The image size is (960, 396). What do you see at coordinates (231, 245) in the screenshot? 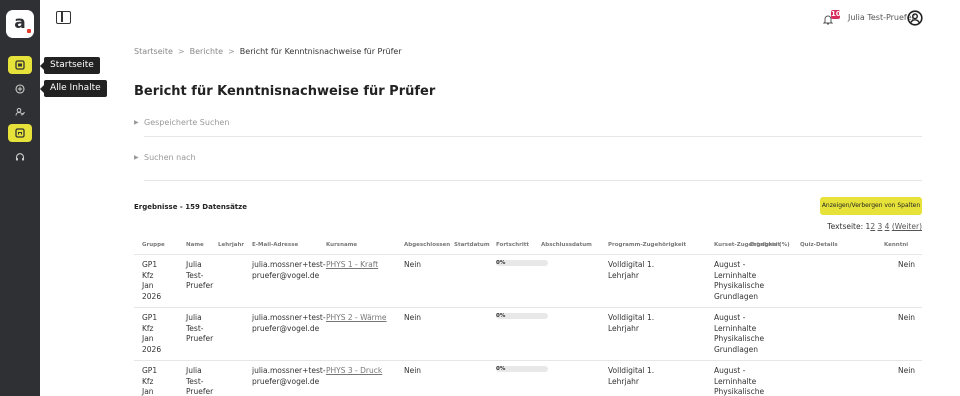
I see `column-header-lehrjahr: Lehrjahr` at bounding box center [231, 245].